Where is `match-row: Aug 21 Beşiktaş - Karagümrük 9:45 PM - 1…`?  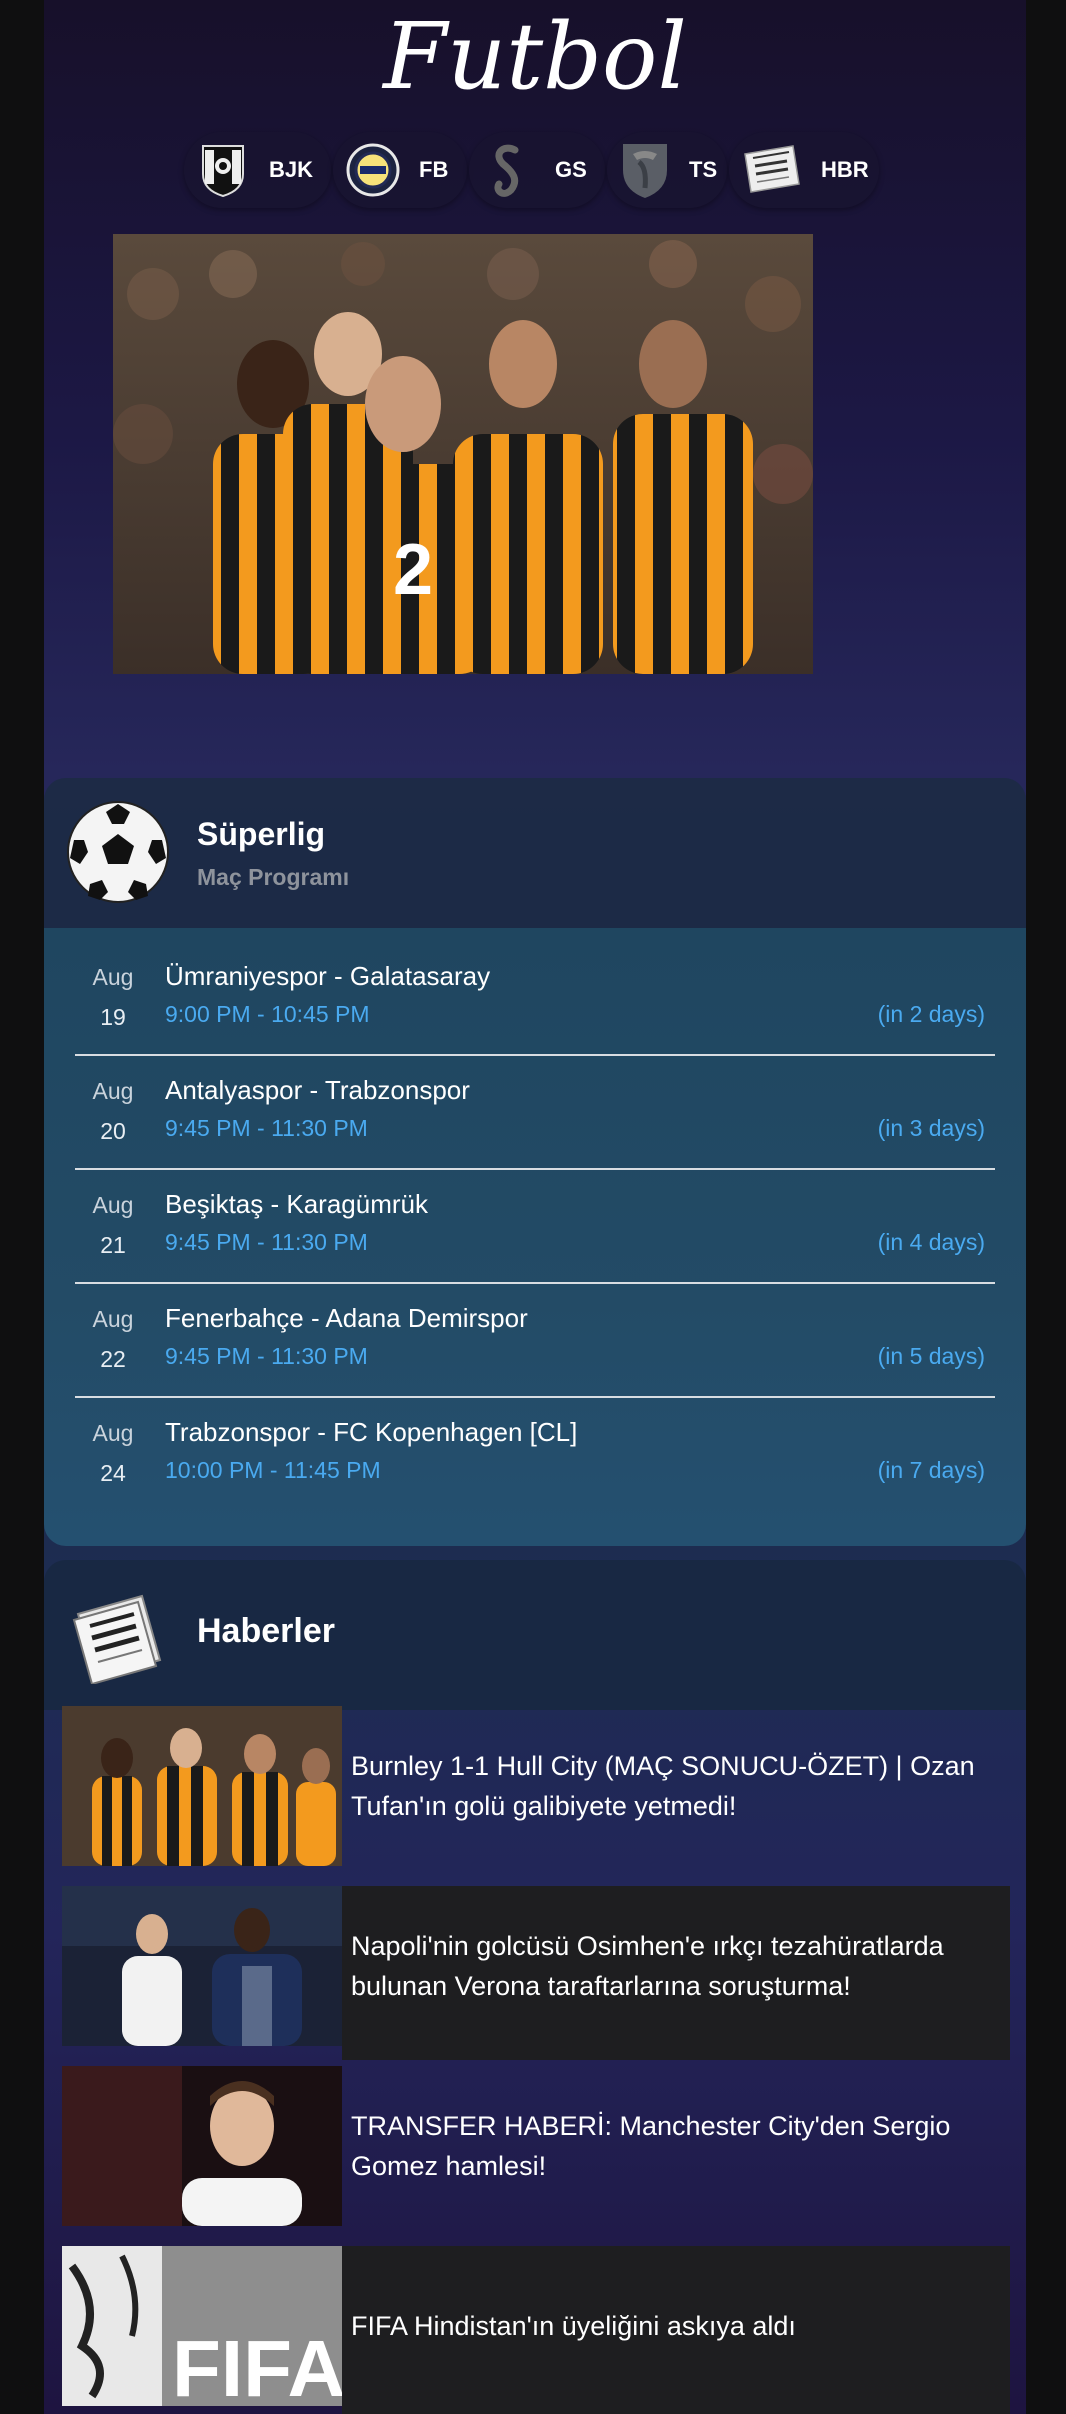 match-row: Aug 21 Beşiktaş - Karagümrük 9:45 PM - 1… is located at coordinates (535, 1213).